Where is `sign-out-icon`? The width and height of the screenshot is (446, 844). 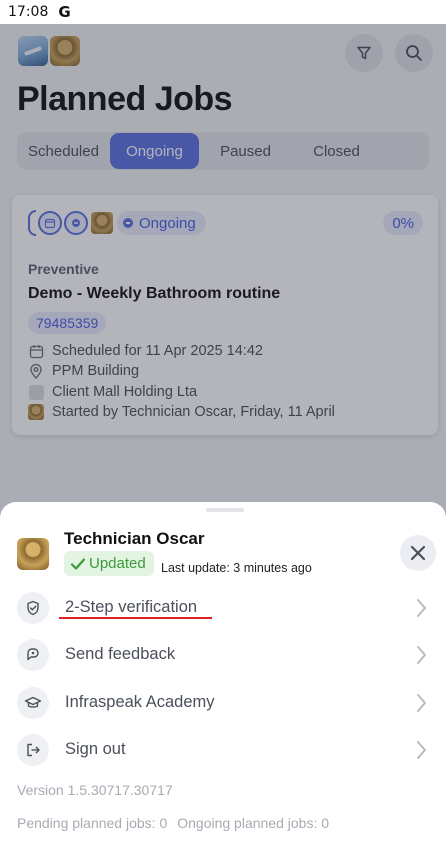
sign-out-icon is located at coordinates (33, 750).